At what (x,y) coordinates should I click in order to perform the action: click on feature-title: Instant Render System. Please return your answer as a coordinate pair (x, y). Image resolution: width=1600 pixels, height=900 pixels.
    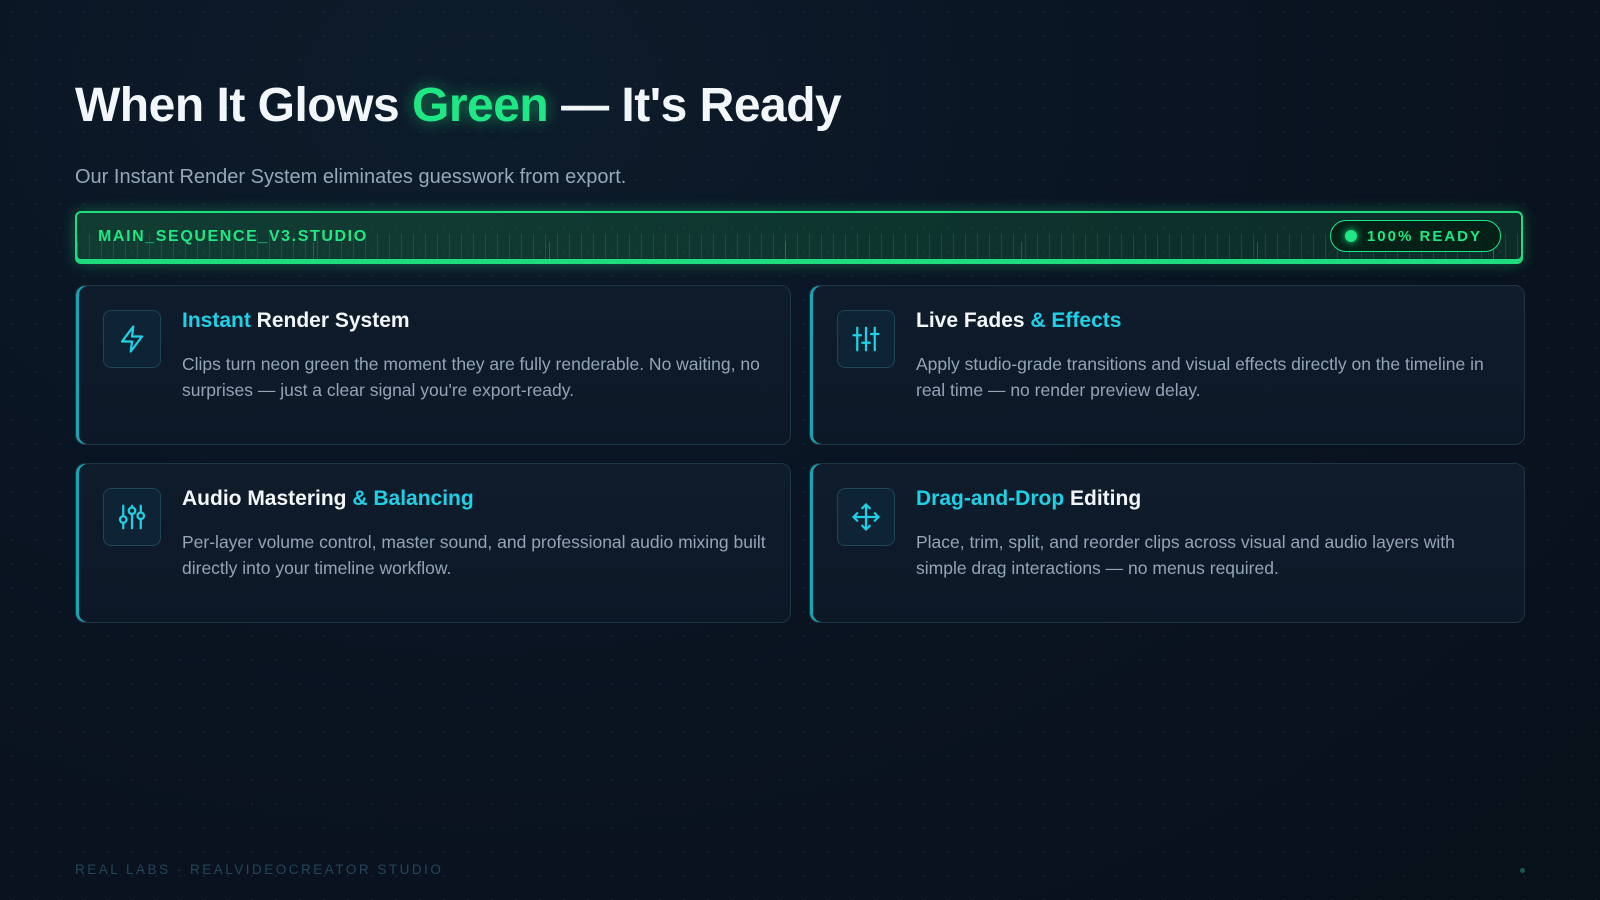
    Looking at the image, I should click on (296, 321).